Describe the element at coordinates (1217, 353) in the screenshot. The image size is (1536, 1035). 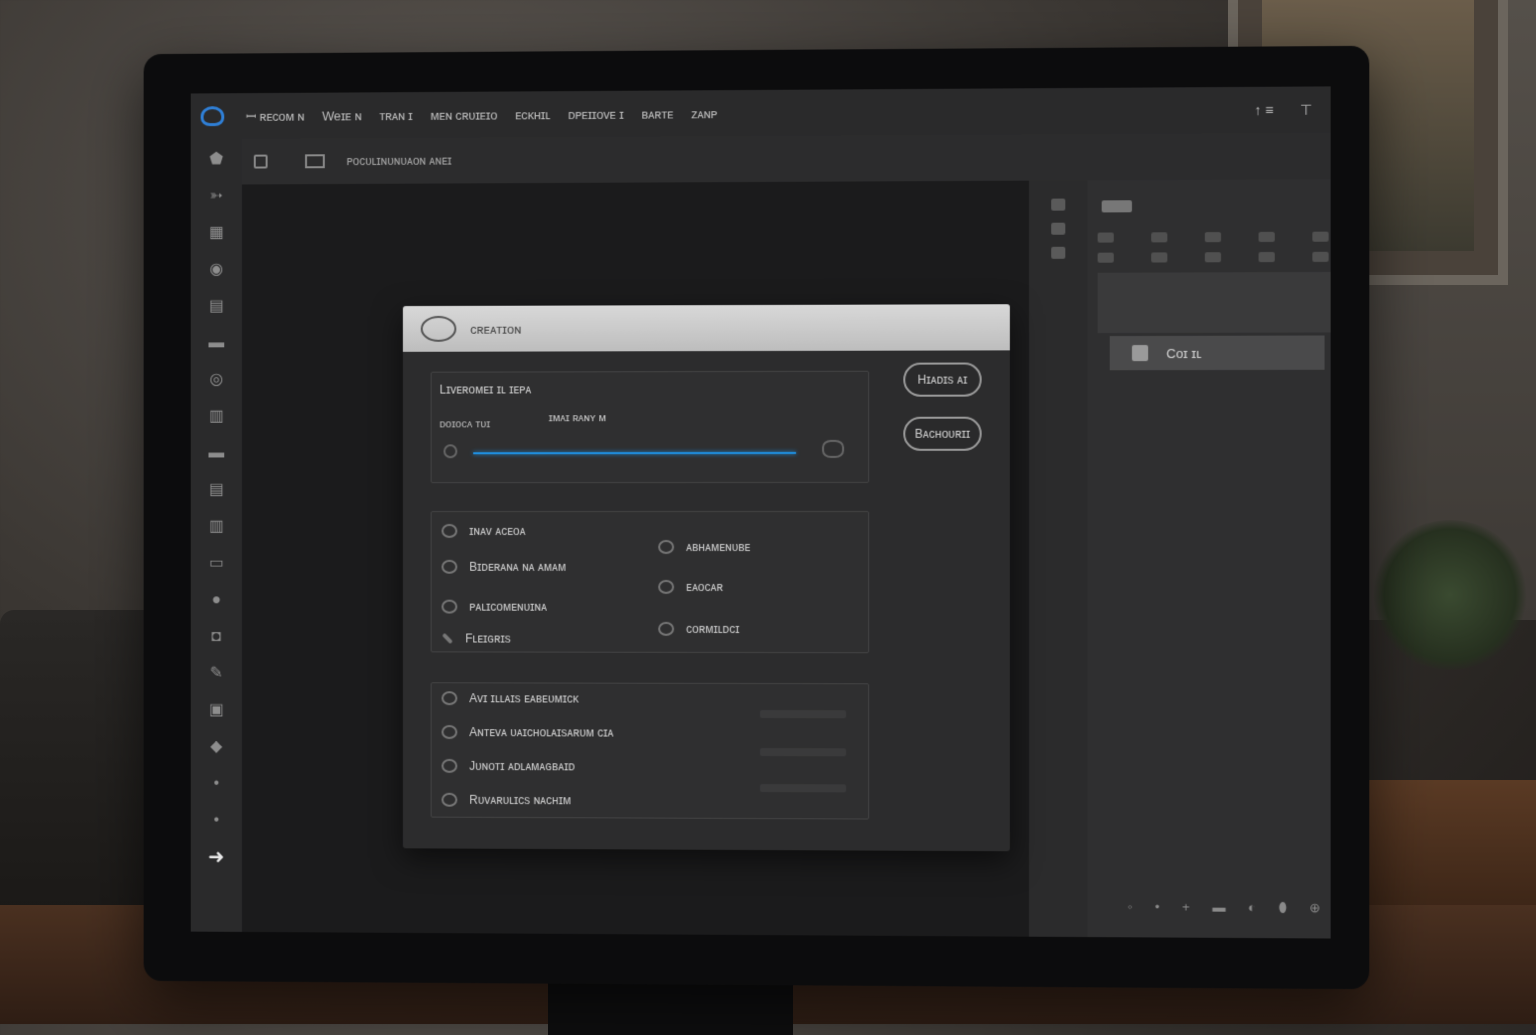
I see `layer-row: Cᴏɪ ɪʟ` at that location.